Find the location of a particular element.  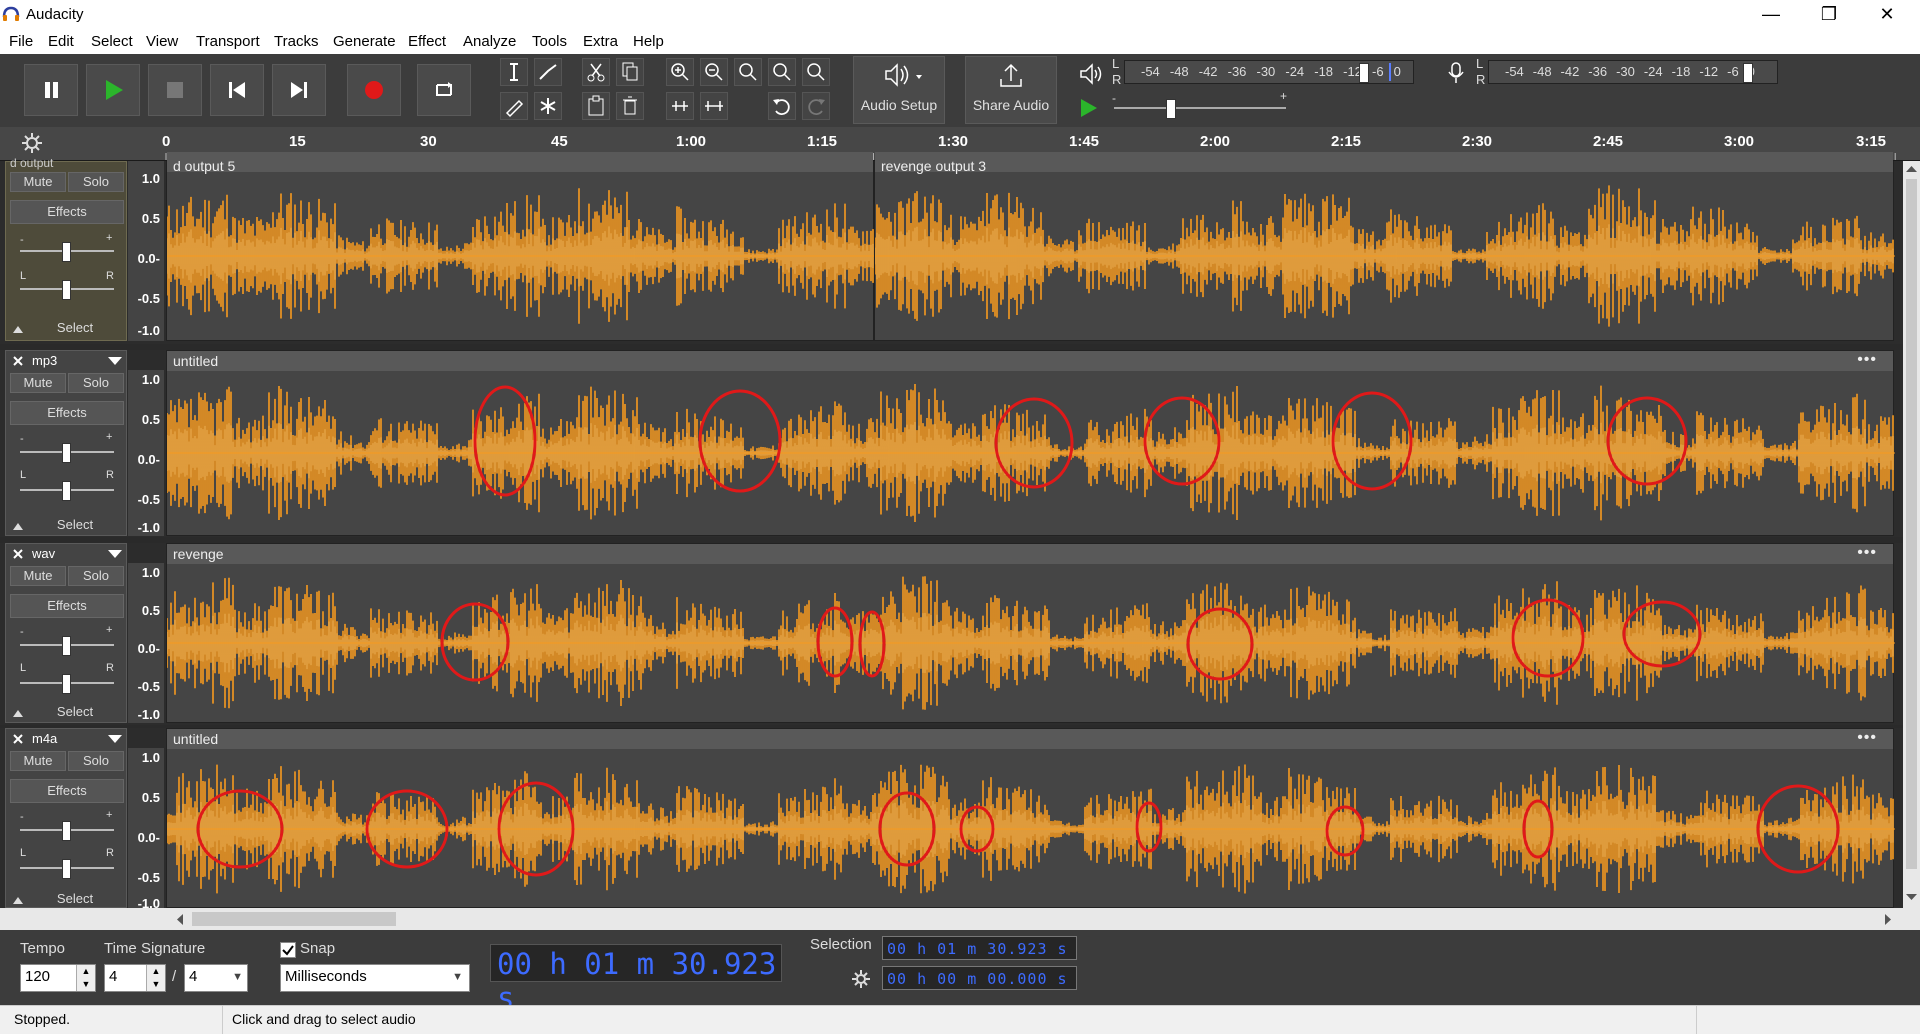

scroll-right-icon is located at coordinates (1888, 919).